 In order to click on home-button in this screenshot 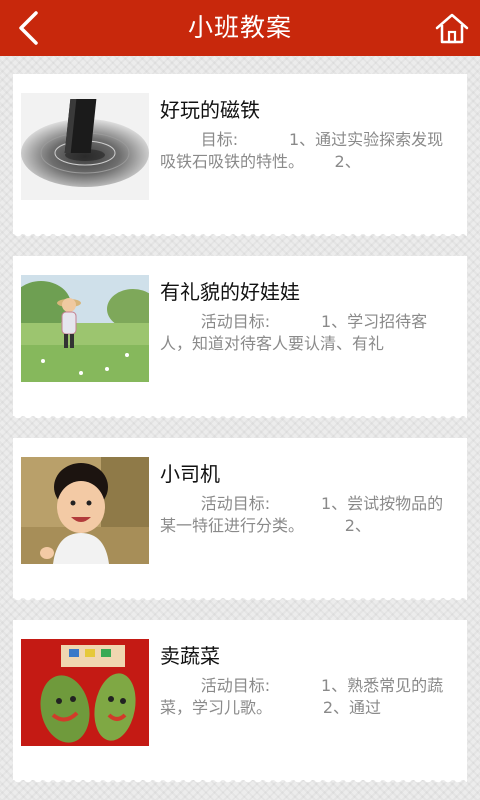, I will do `click(452, 28)`.